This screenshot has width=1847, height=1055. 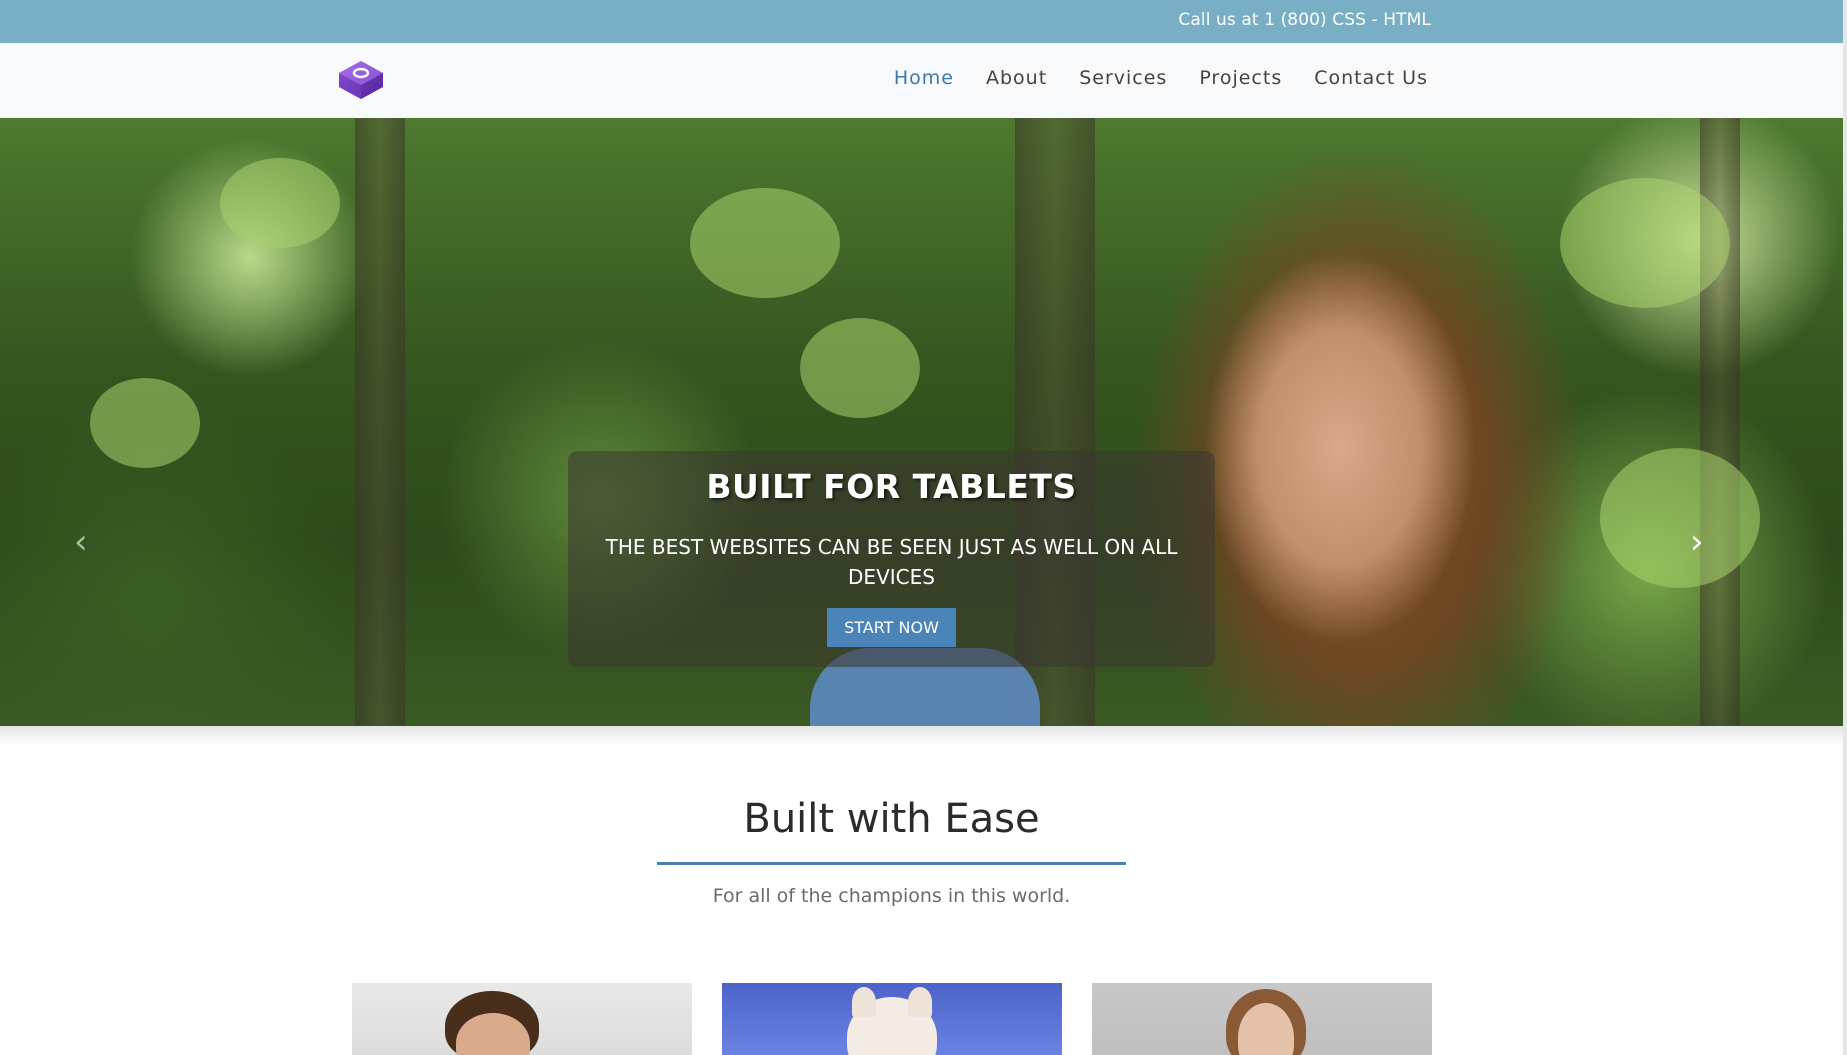 What do you see at coordinates (1262, 1019) in the screenshot?
I see `feature-card-woman` at bounding box center [1262, 1019].